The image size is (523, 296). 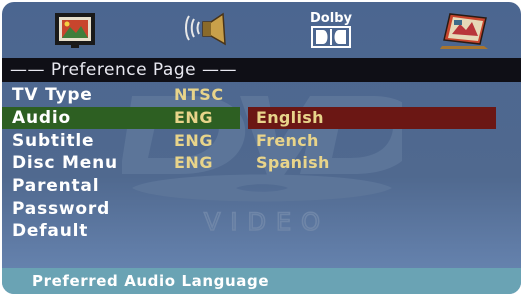 I want to click on dolby-label: Dolby, so click(x=331, y=18).